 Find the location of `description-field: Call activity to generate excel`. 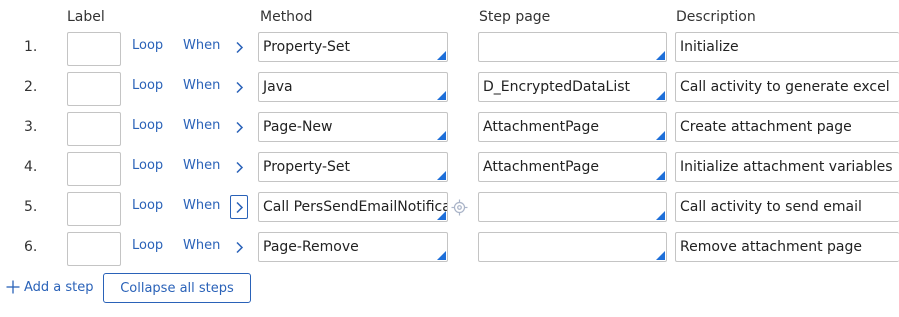

description-field: Call activity to generate excel is located at coordinates (787, 87).